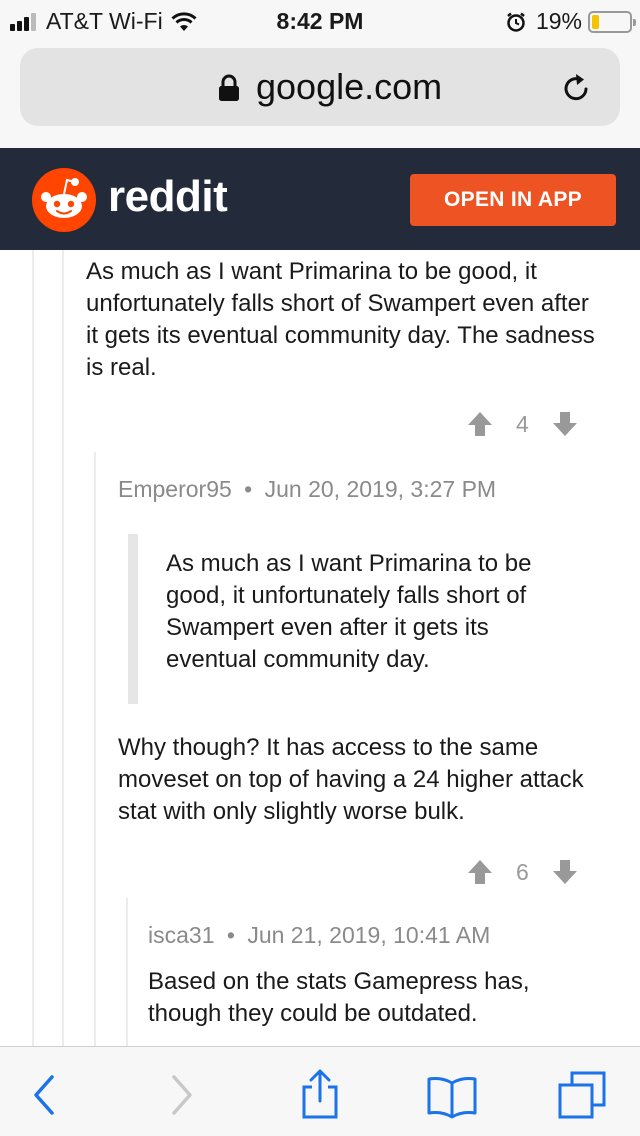 Image resolution: width=640 pixels, height=1136 pixels. I want to click on browser-chrome: google.com, so click(320, 94).